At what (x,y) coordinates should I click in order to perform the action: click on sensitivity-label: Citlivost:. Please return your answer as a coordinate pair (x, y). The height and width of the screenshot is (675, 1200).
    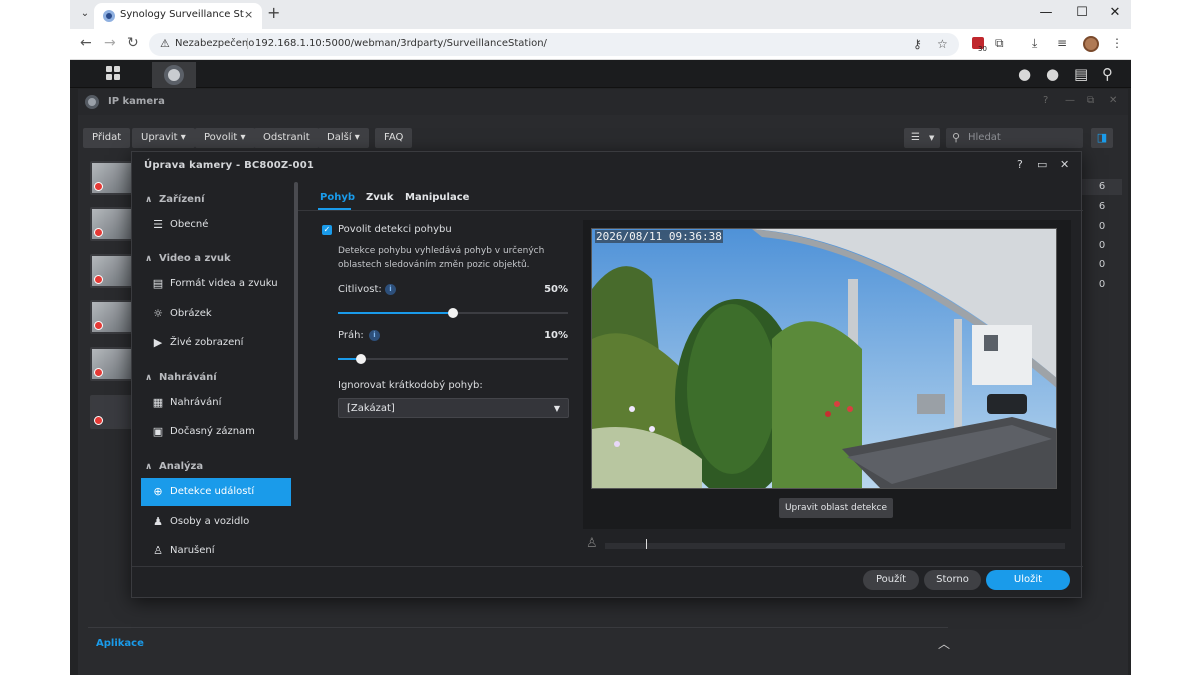
    Looking at the image, I should click on (360, 289).